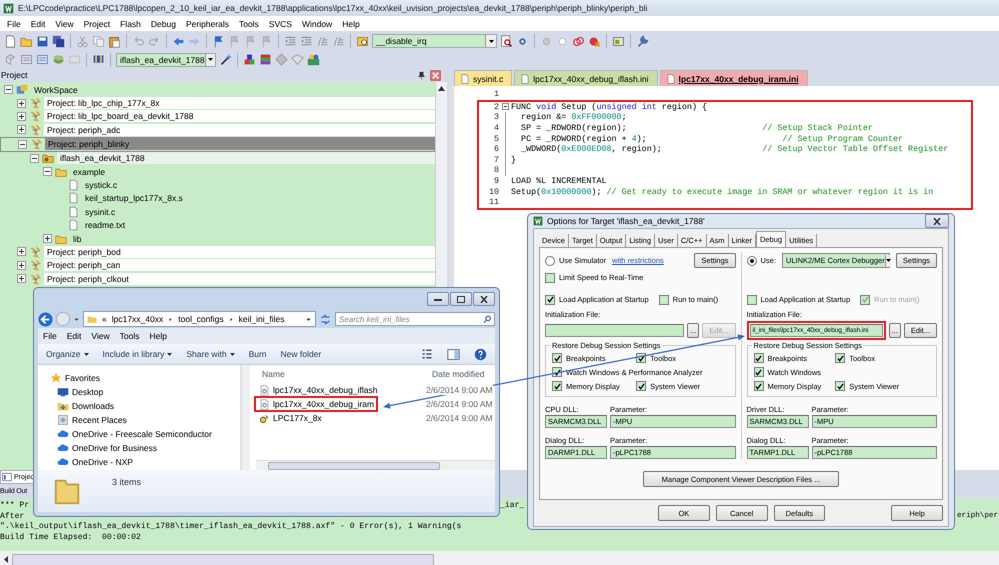 Image resolution: width=999 pixels, height=565 pixels. Describe the element at coordinates (483, 78) in the screenshot. I see `file-tab: sysinit.c` at that location.